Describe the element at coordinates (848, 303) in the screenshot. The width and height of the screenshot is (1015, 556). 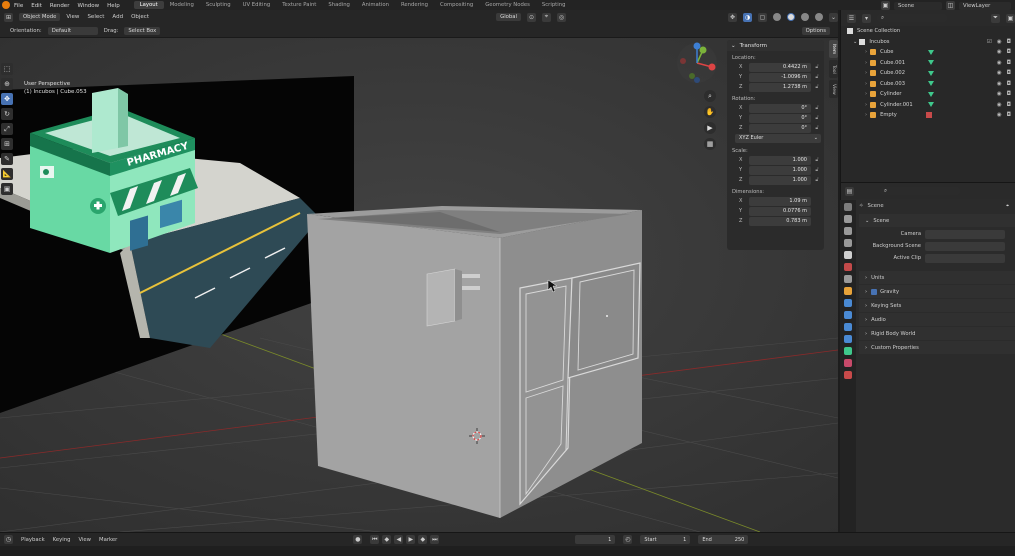
I see `modifier-tab-icon` at that location.